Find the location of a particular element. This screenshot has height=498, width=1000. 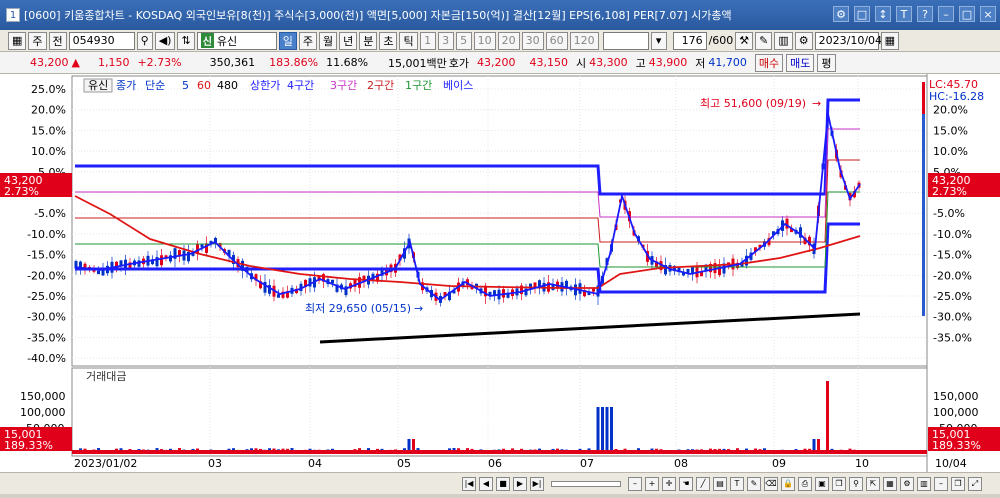

period-day: 일 is located at coordinates (287, 40).